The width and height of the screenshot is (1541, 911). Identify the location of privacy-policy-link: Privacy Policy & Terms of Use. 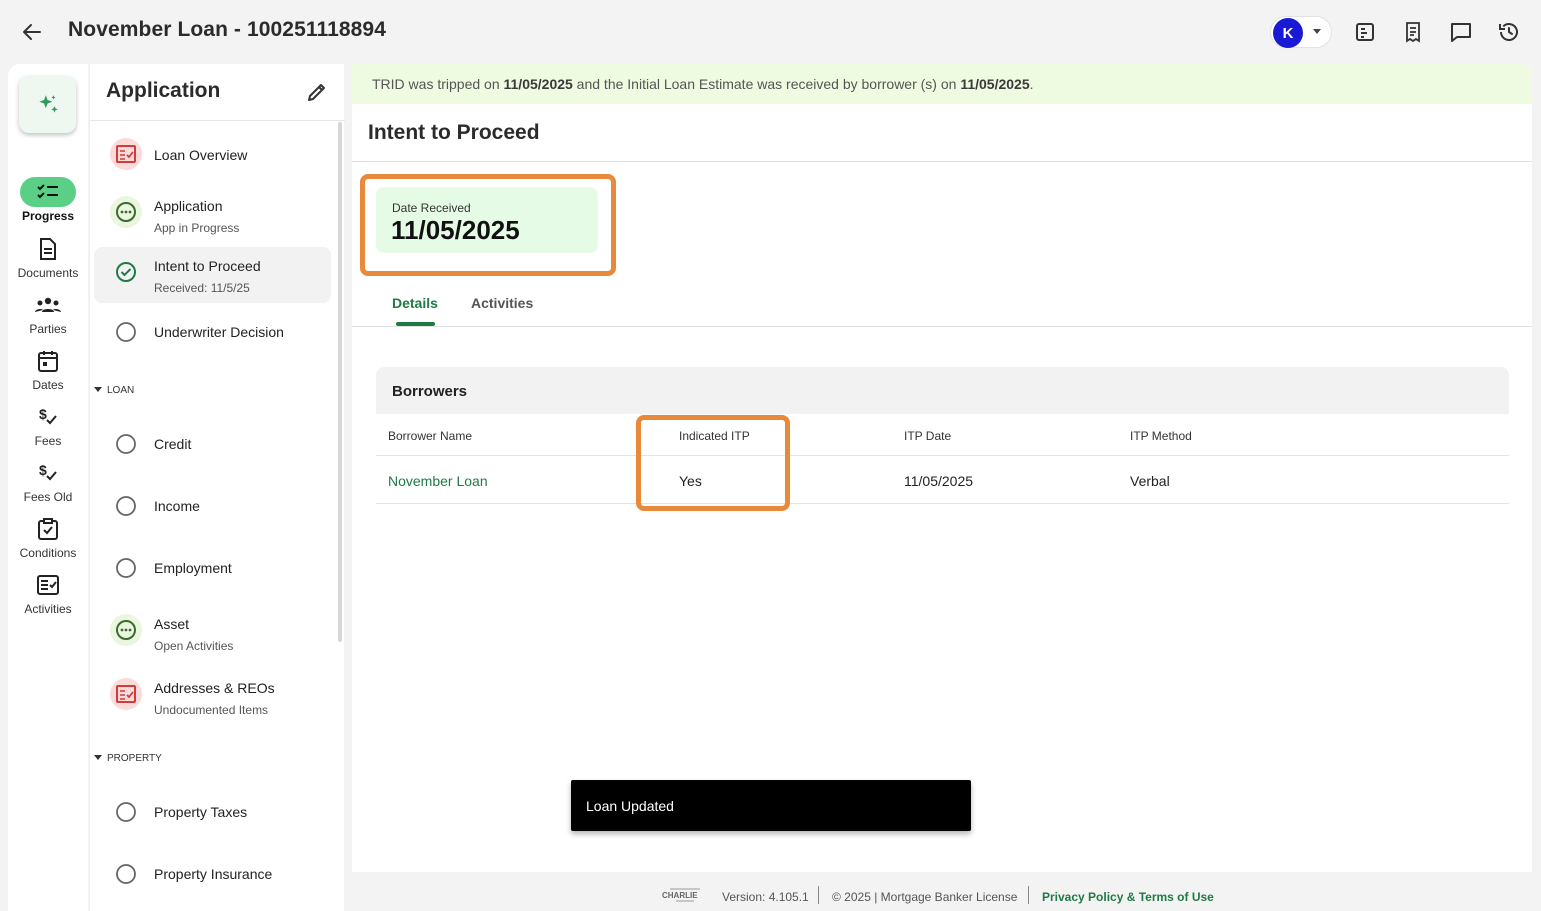
(1128, 897).